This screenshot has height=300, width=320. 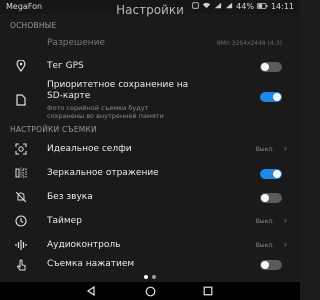 What do you see at coordinates (76, 43) in the screenshot?
I see `setting-resolution-label: Разрешение` at bounding box center [76, 43].